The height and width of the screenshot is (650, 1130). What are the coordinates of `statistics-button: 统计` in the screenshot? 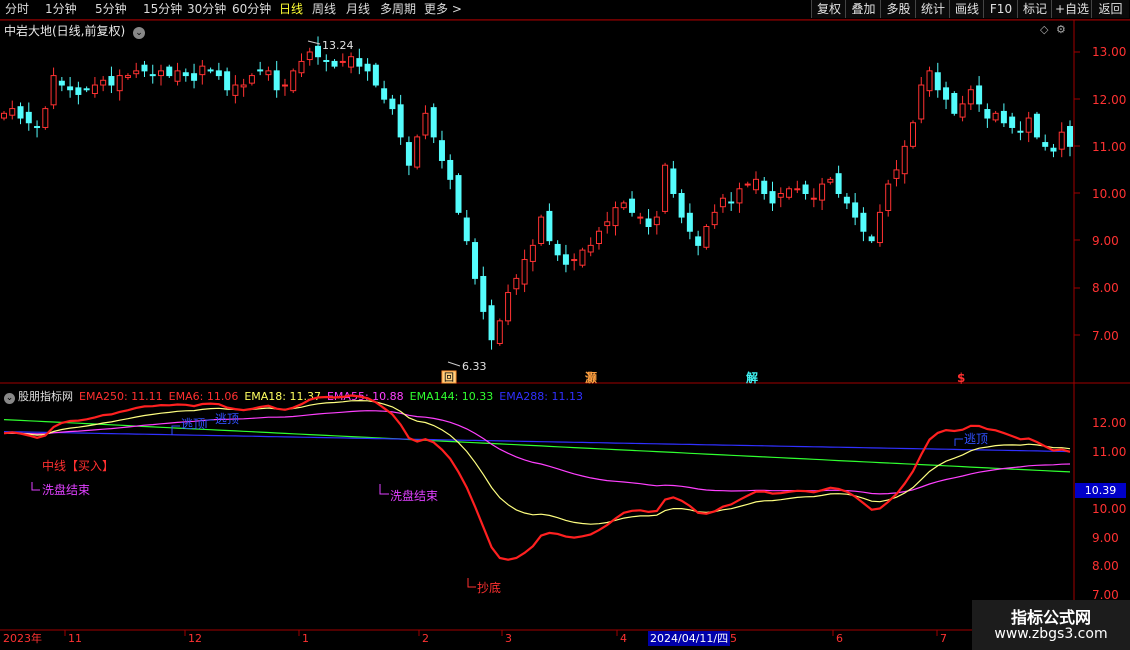 It's located at (932, 9).